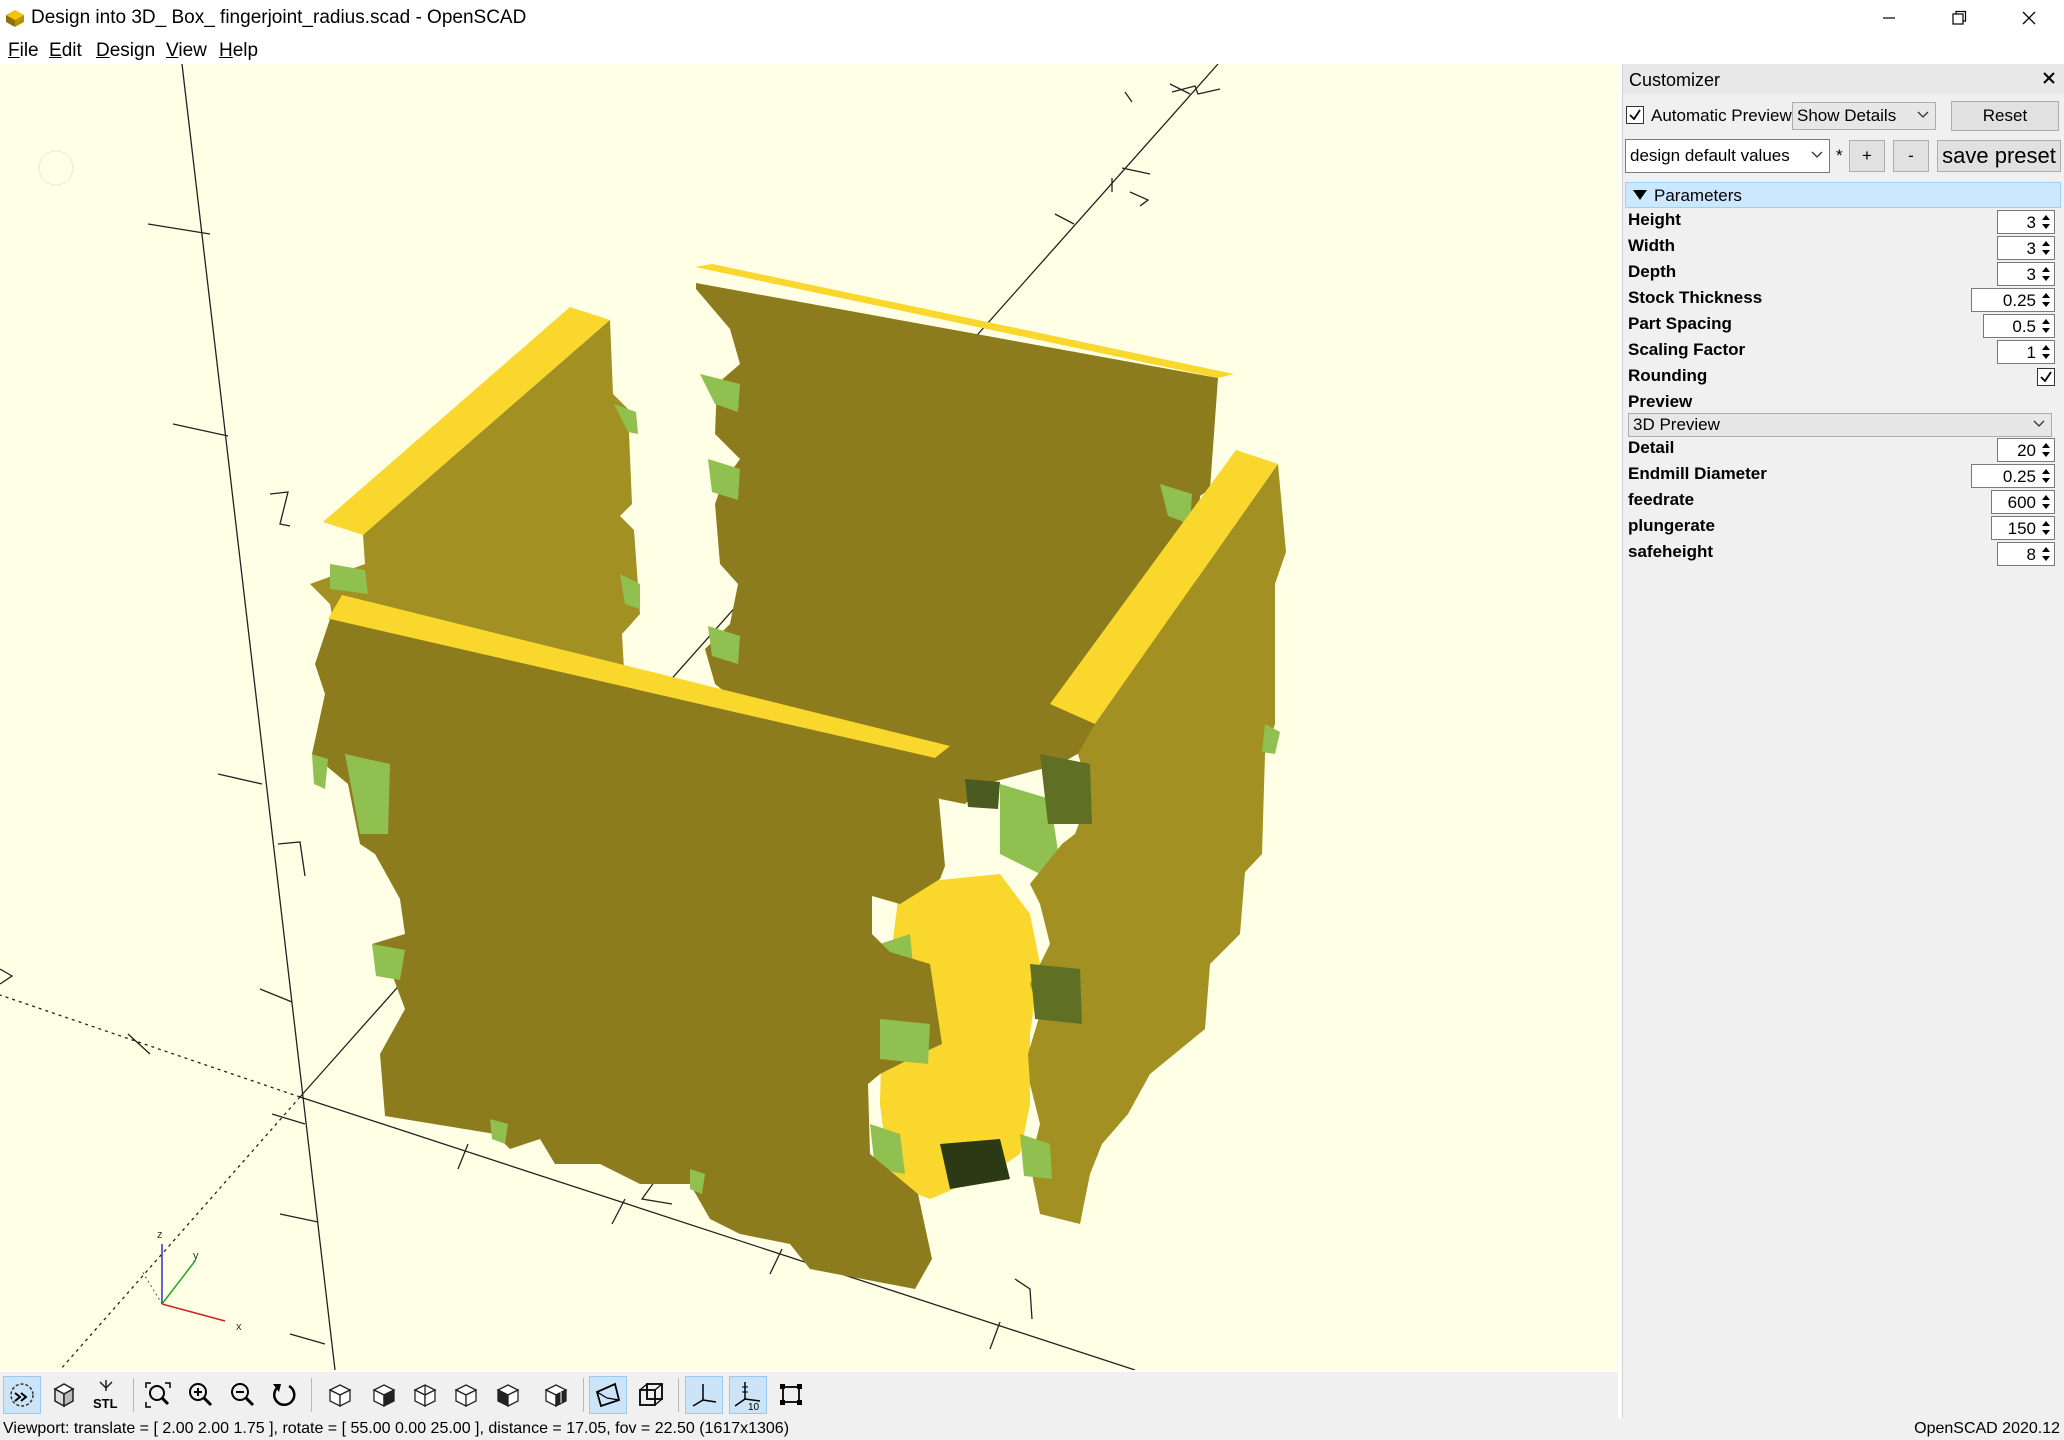 This screenshot has width=2064, height=1440. Describe the element at coordinates (508, 1395) in the screenshot. I see `view-front-button` at that location.